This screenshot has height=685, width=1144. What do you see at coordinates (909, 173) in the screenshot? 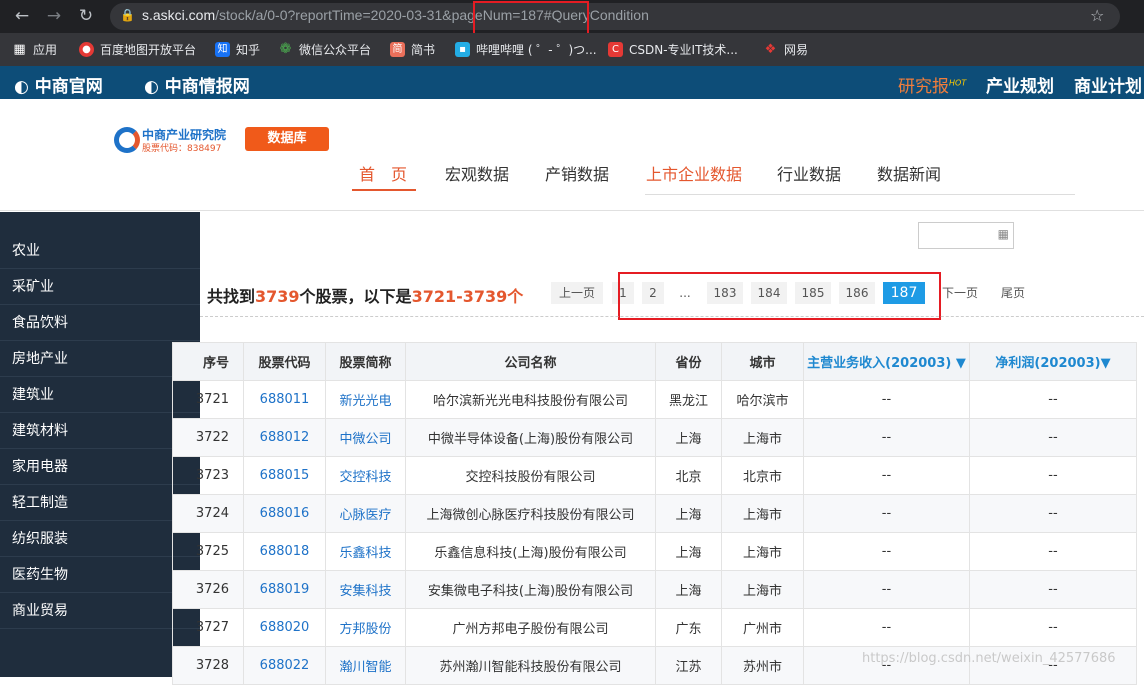
I see `mainnav-news: 数据新闻` at bounding box center [909, 173].